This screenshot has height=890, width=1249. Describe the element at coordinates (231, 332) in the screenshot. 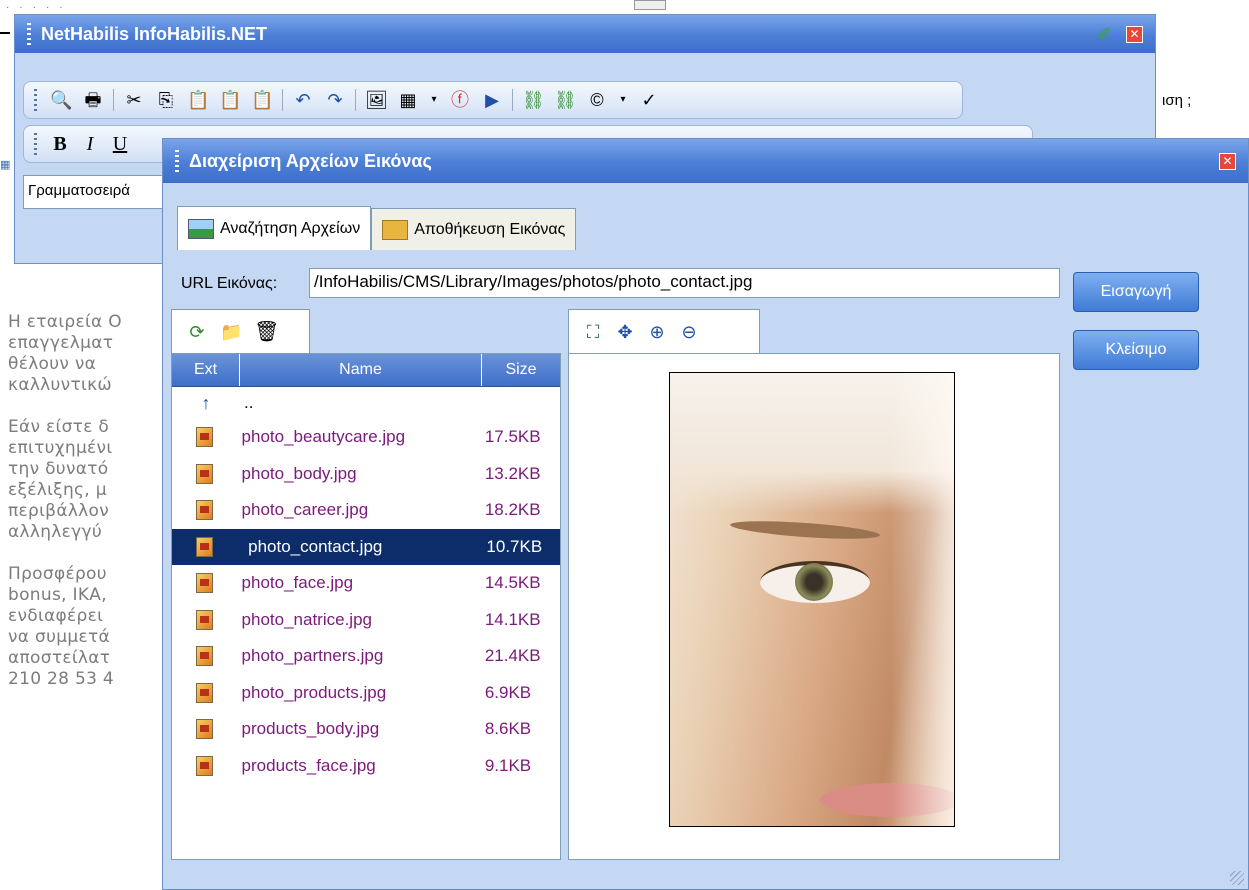

I see `new-folder-icon: 📁` at that location.